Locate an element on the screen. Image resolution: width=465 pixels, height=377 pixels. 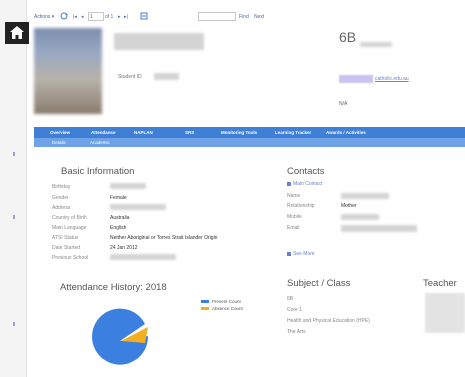
teacher-photo-redacted is located at coordinates (445, 313).